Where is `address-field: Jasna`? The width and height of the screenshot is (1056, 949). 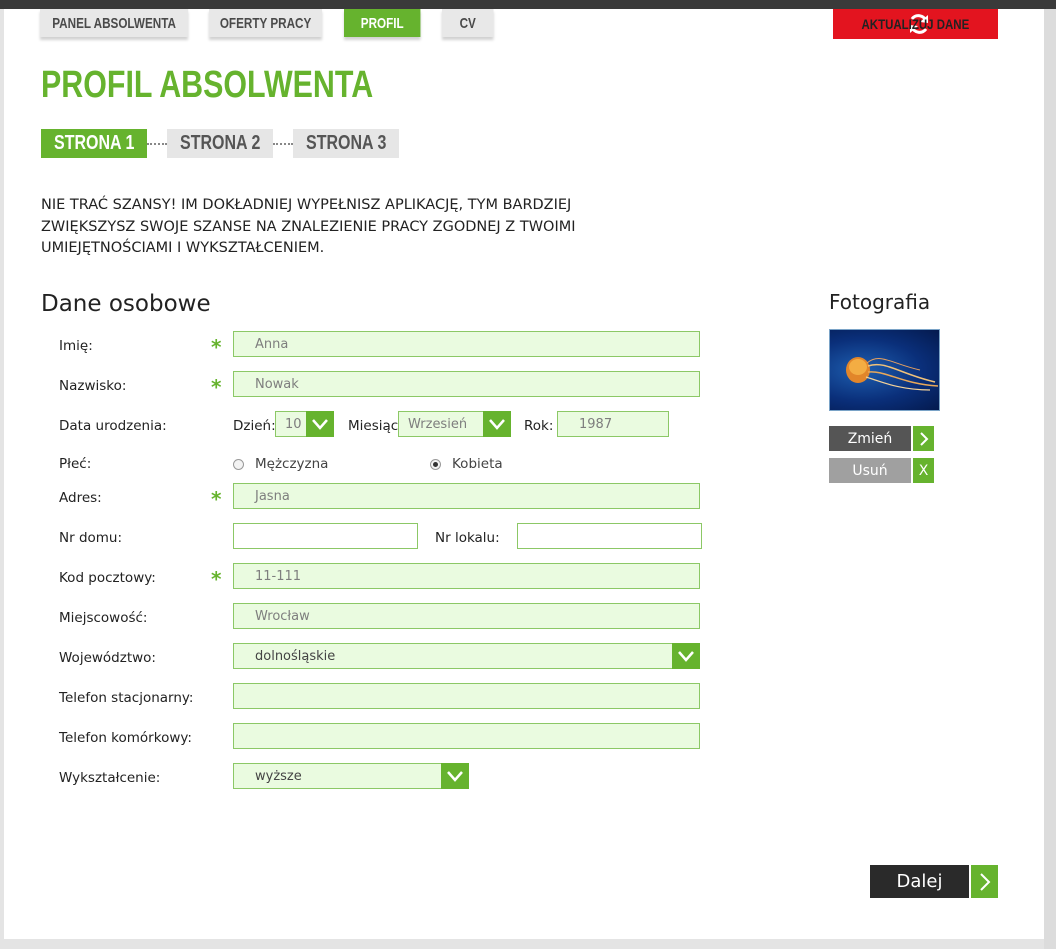 address-field: Jasna is located at coordinates (466, 496).